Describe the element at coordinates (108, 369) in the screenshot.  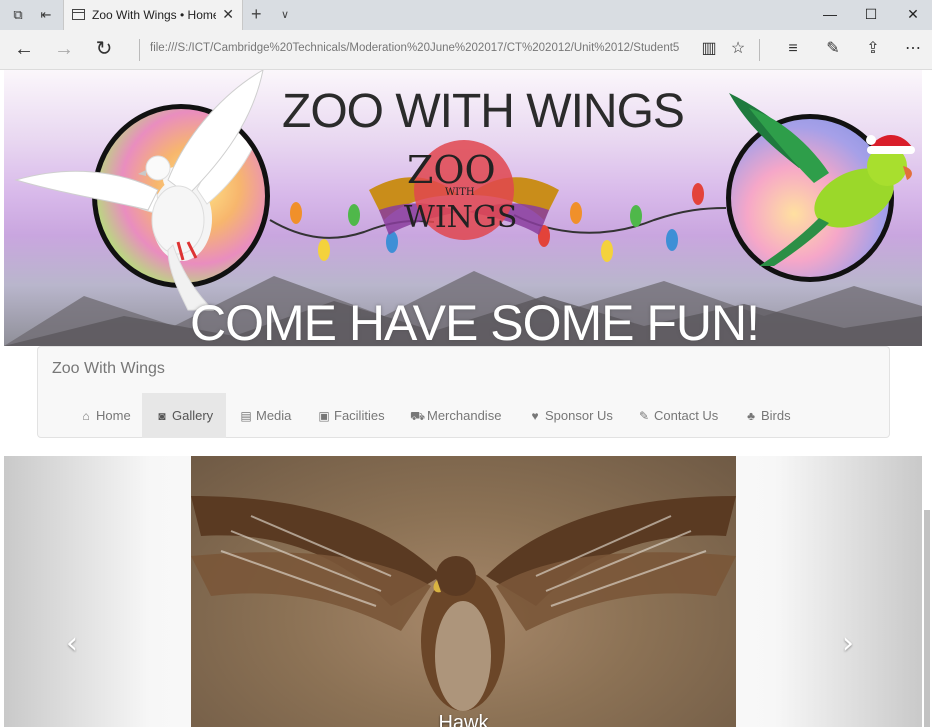
I see `navbar-brand: Zoo With Wings` at that location.